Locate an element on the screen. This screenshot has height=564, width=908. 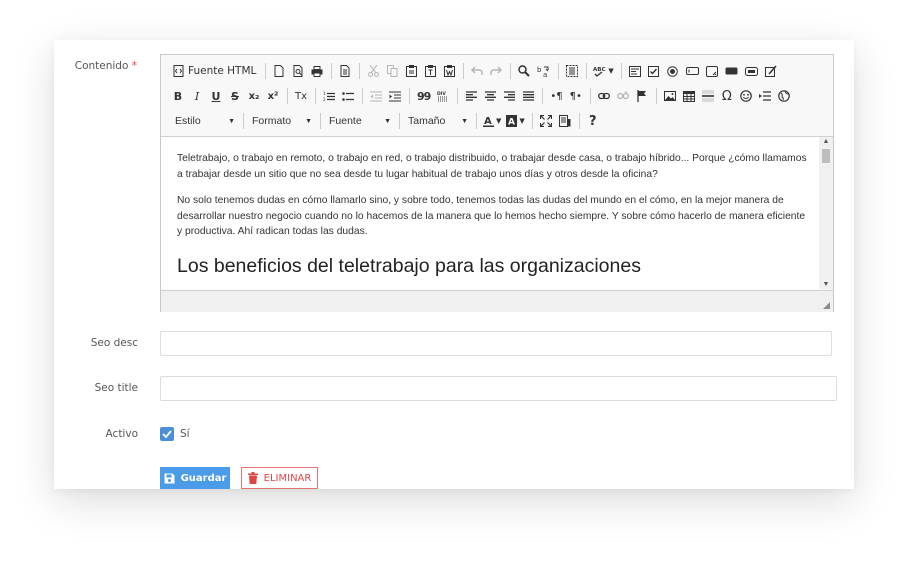
print-icon is located at coordinates (317, 71).